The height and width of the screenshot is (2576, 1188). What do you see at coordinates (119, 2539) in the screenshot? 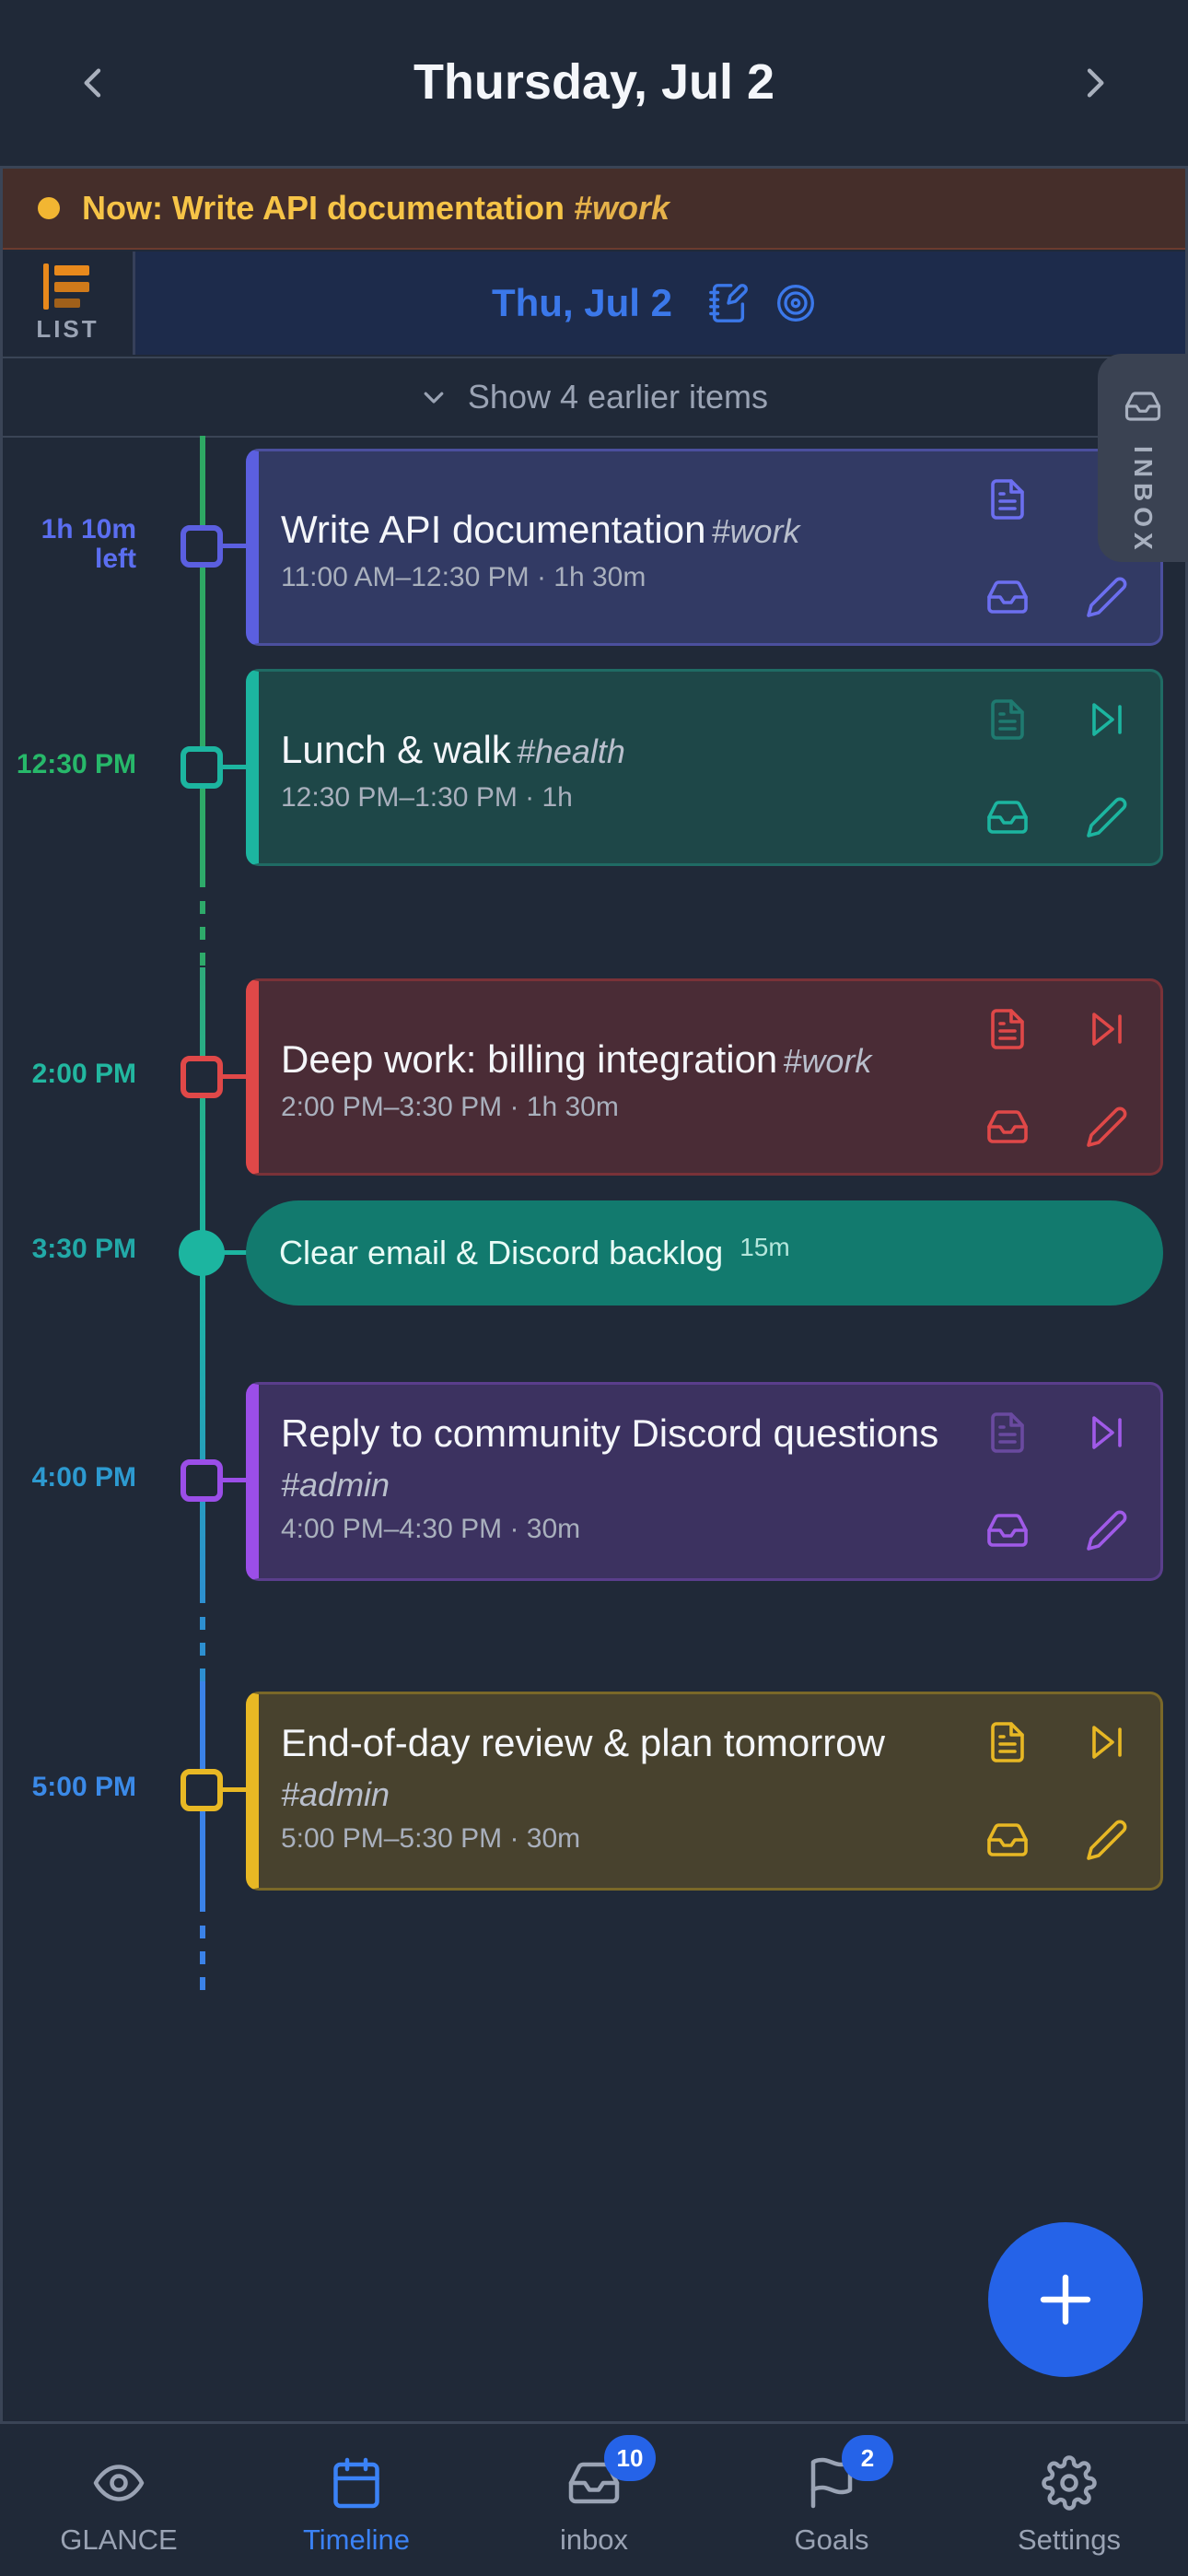
I see `tab-label: GLANCE` at bounding box center [119, 2539].